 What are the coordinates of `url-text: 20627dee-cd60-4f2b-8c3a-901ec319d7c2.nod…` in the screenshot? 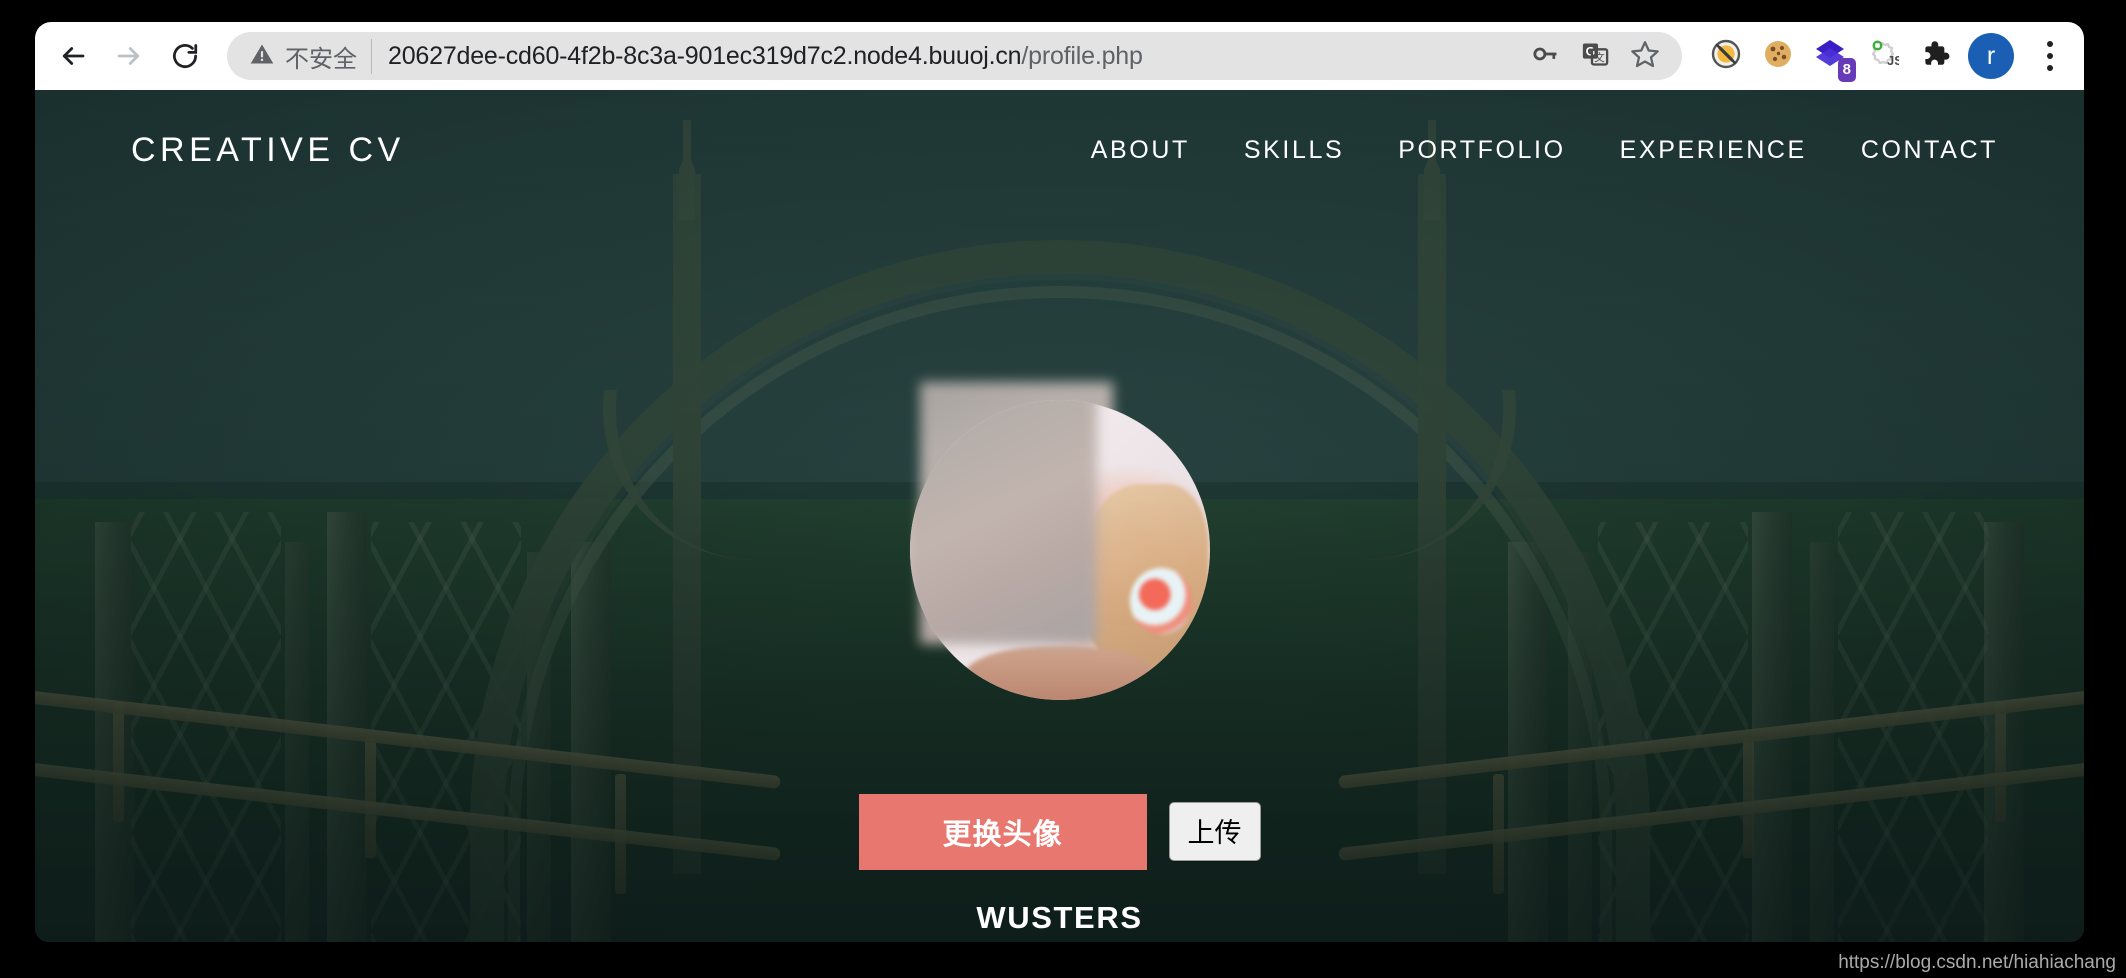 It's located at (950, 56).